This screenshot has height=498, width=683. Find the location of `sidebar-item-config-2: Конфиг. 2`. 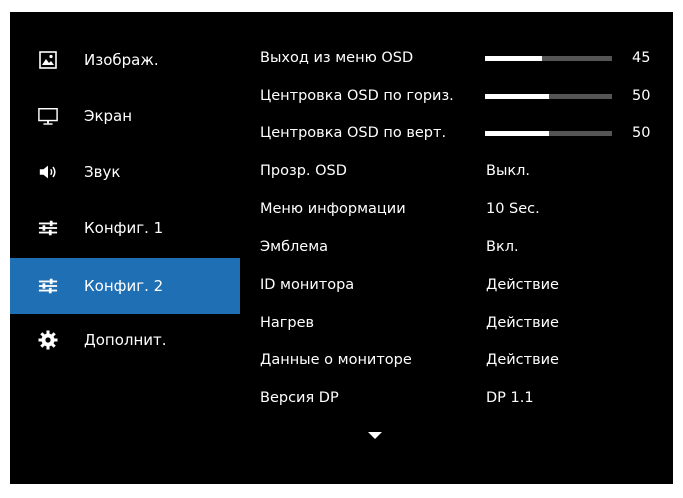

sidebar-item-config-2: Конфиг. 2 is located at coordinates (125, 286).